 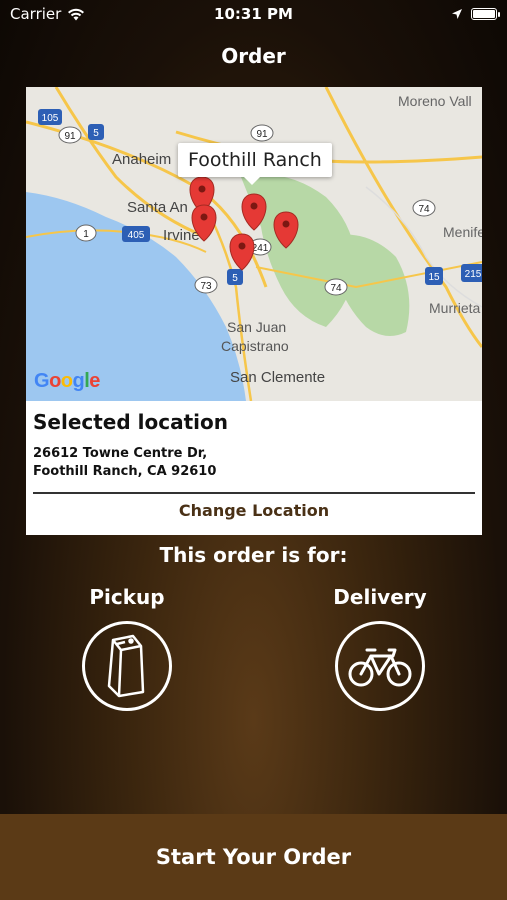 What do you see at coordinates (157, 207) in the screenshot?
I see `map-label: Santa An` at bounding box center [157, 207].